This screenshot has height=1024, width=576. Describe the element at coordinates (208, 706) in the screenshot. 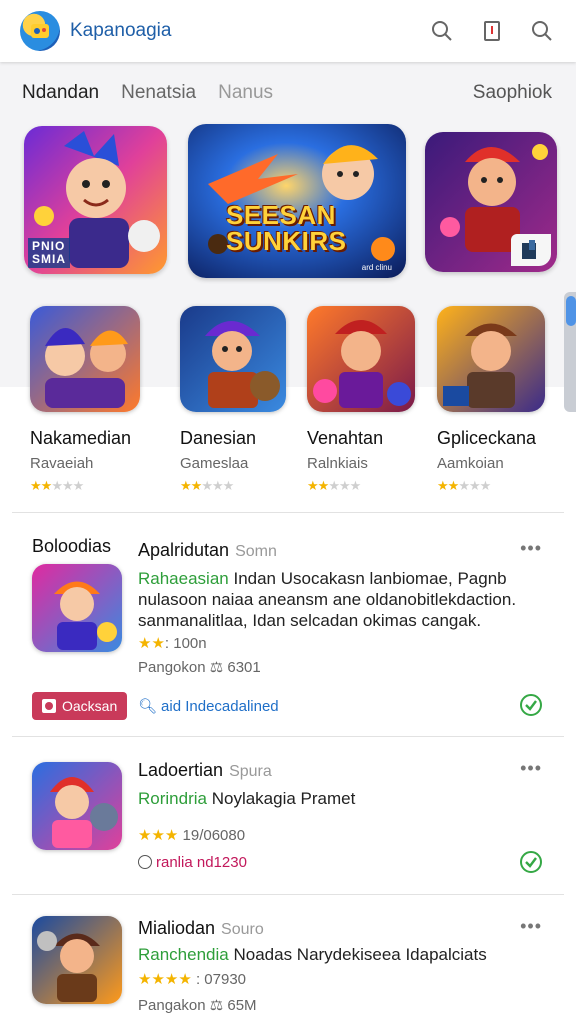

I see `details-link: 🔍︎ aid Indecadalined` at that location.